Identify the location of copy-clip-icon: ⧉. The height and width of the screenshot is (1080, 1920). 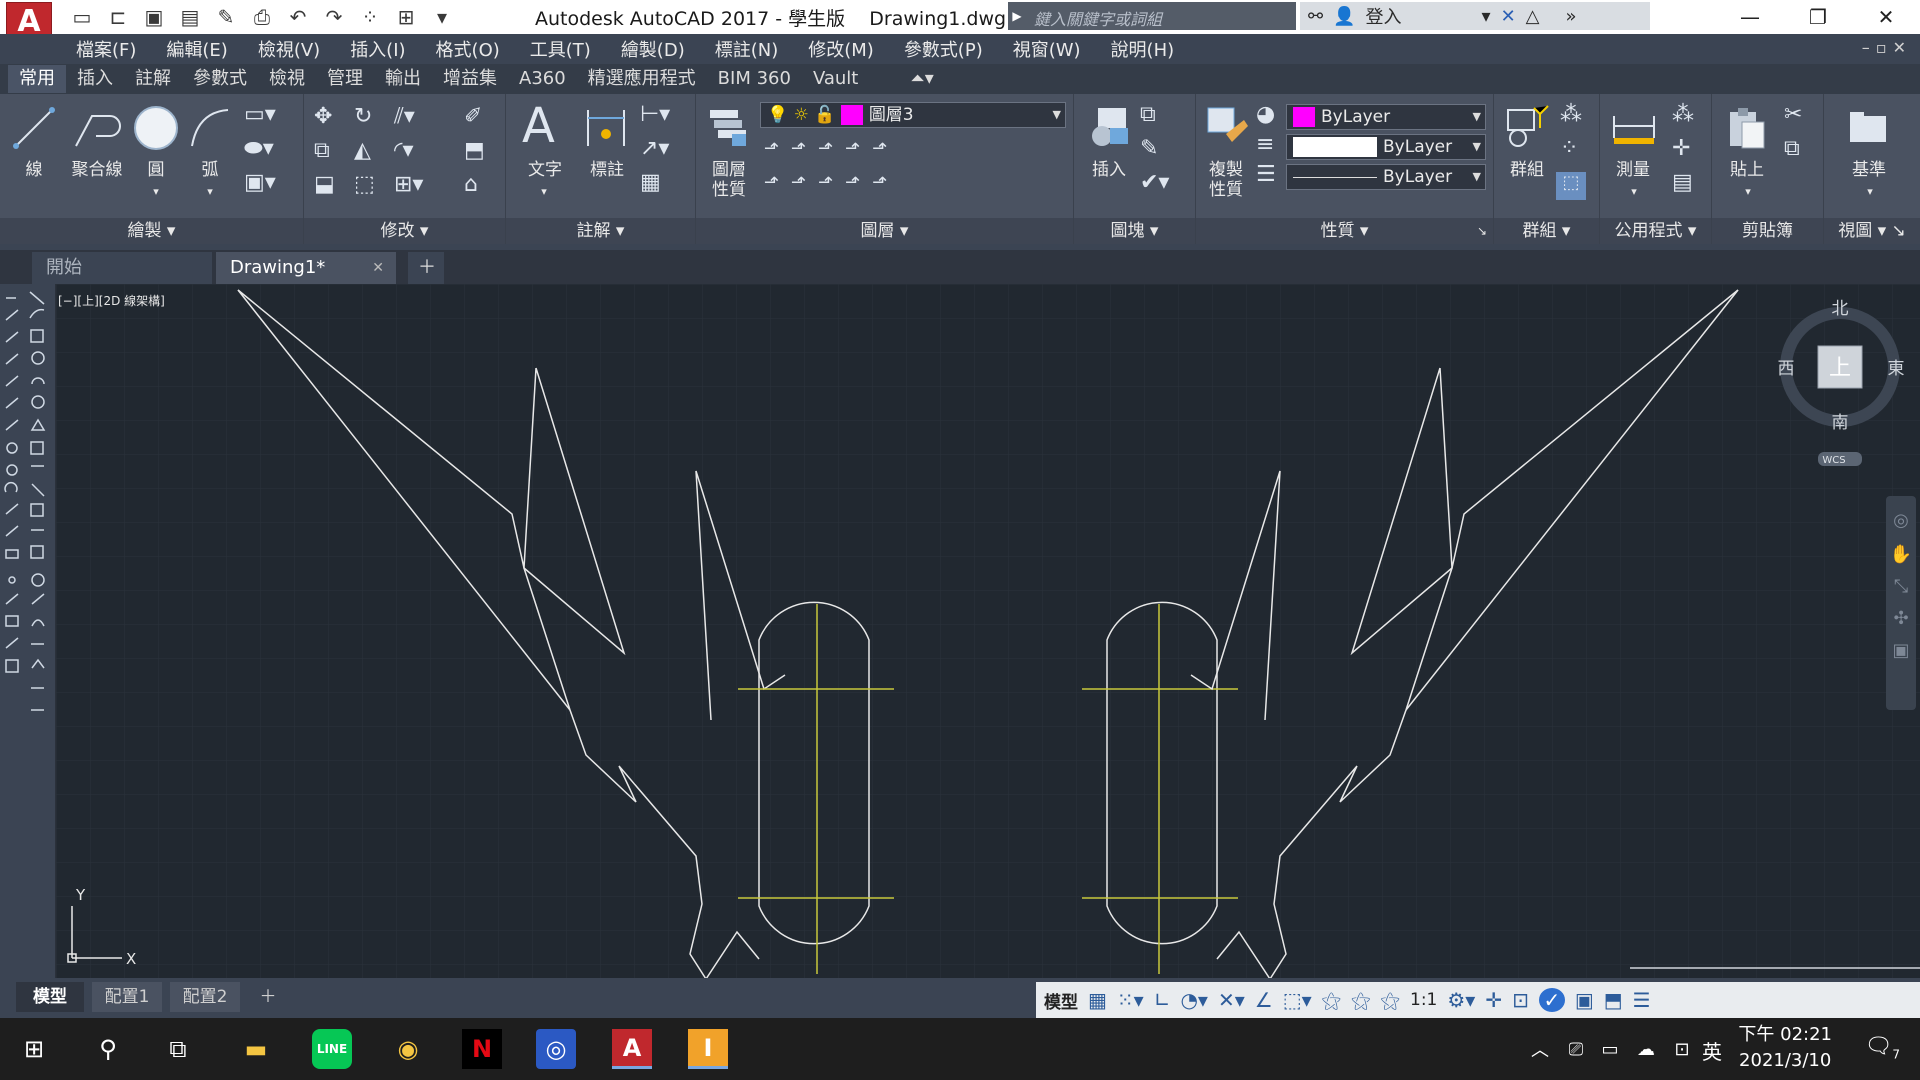
(1792, 148).